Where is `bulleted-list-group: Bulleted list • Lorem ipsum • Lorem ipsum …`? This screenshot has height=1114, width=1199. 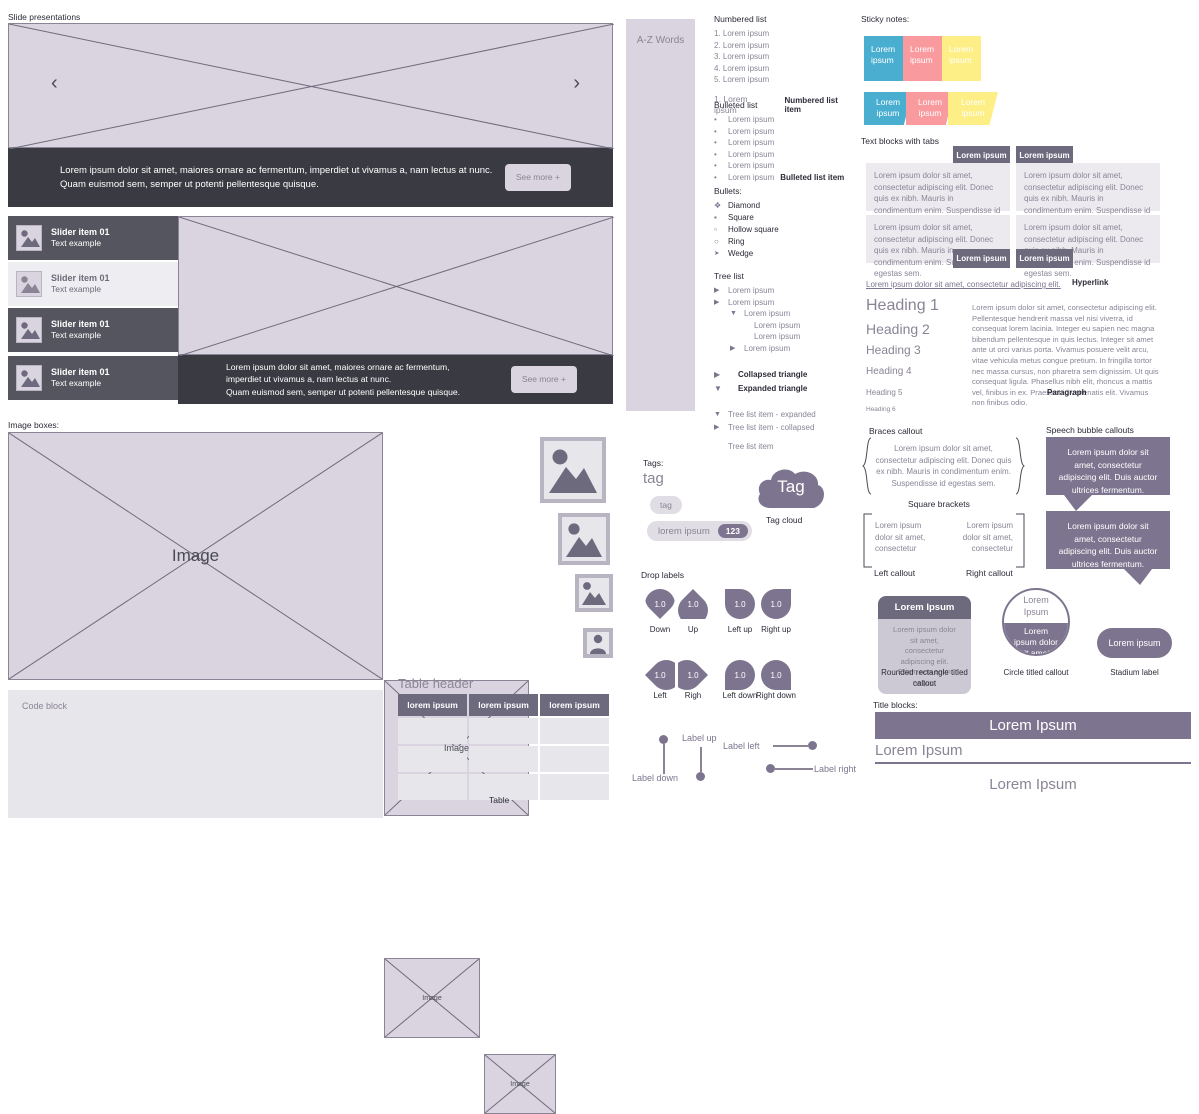 bulleted-list-group: Bulleted list • Lorem ipsum • Lorem ipsum … is located at coordinates (784, 141).